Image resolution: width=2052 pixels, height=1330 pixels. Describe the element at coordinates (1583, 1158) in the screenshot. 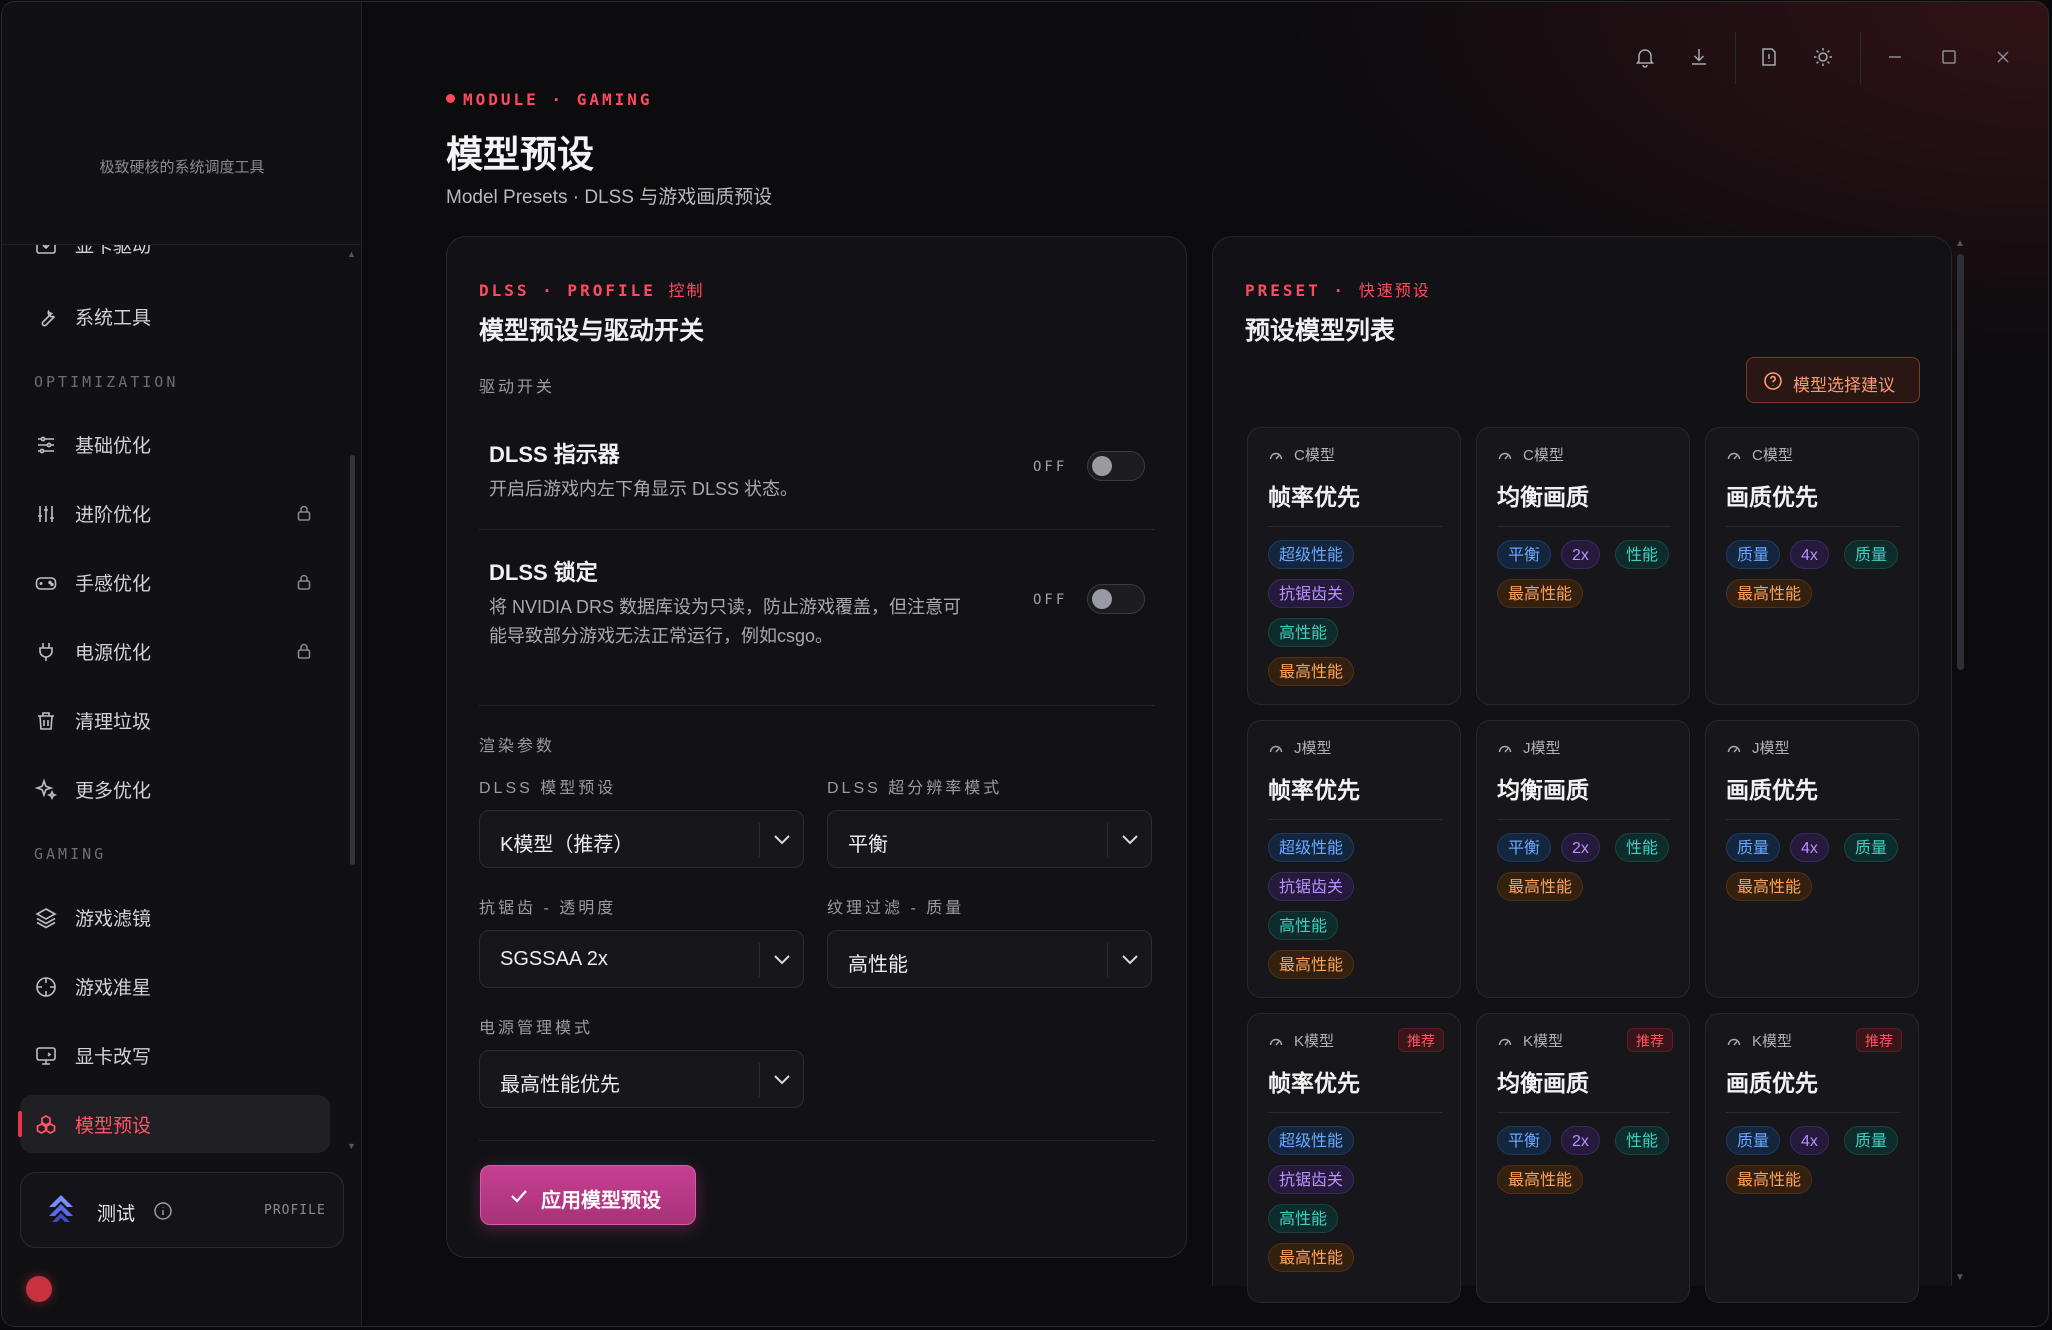

I see `preset-card: K模型 推荐 均衡画质 平衡 2x 性能 最高性能` at that location.